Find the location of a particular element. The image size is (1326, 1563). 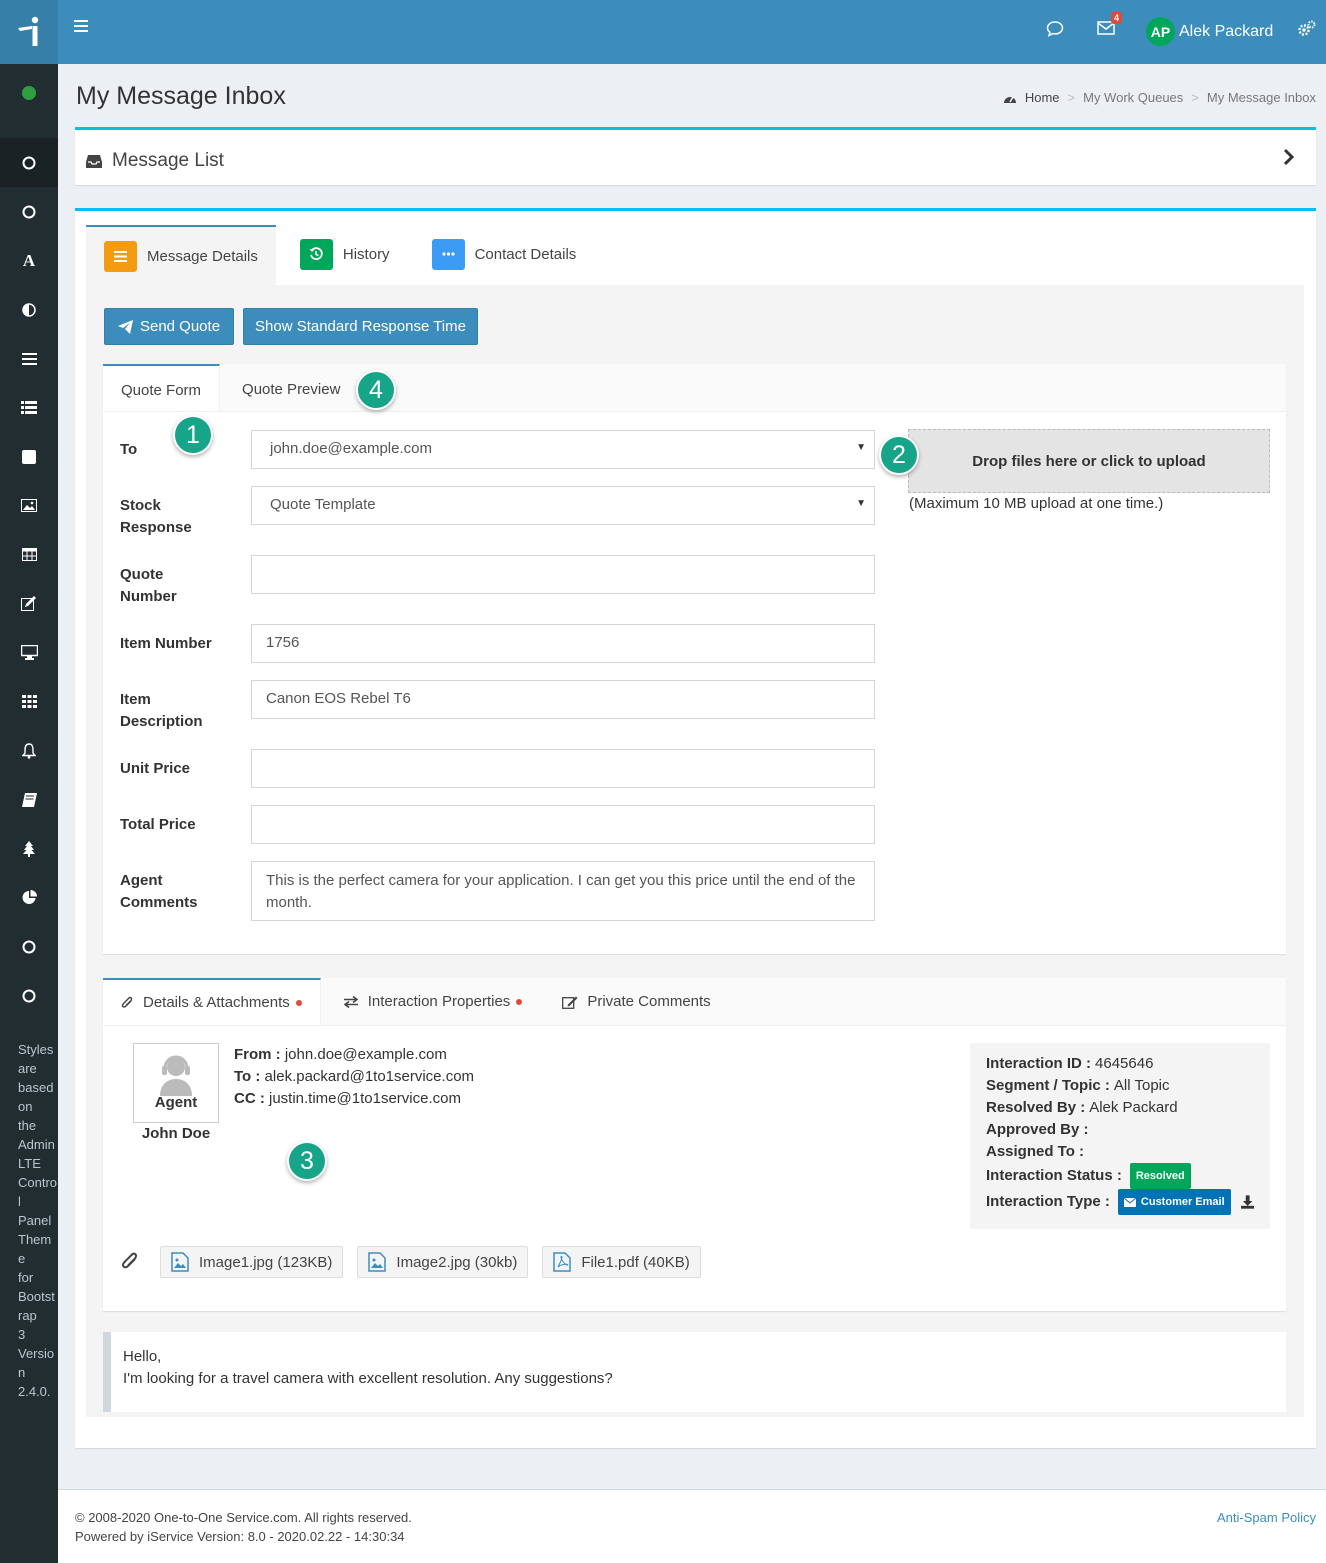

callout-marker-1: 1 is located at coordinates (193, 435).